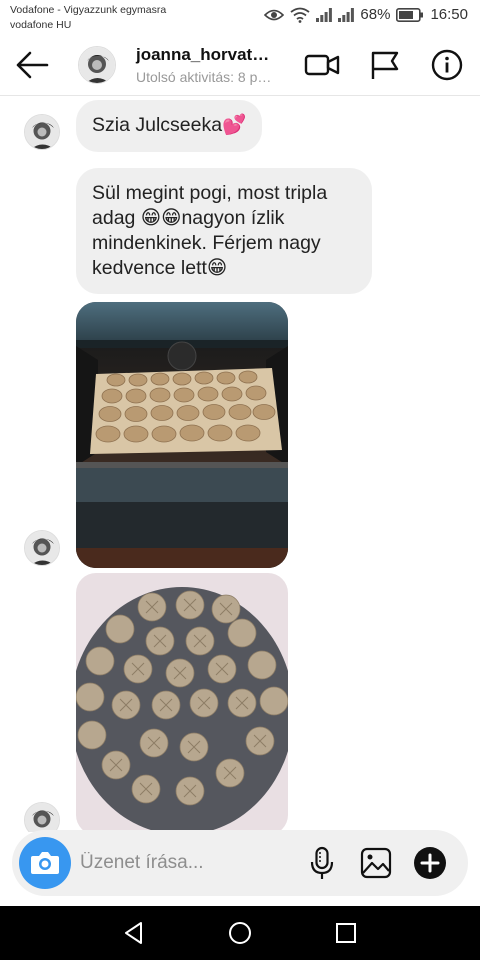  I want to click on nav-home-icon, so click(240, 933).